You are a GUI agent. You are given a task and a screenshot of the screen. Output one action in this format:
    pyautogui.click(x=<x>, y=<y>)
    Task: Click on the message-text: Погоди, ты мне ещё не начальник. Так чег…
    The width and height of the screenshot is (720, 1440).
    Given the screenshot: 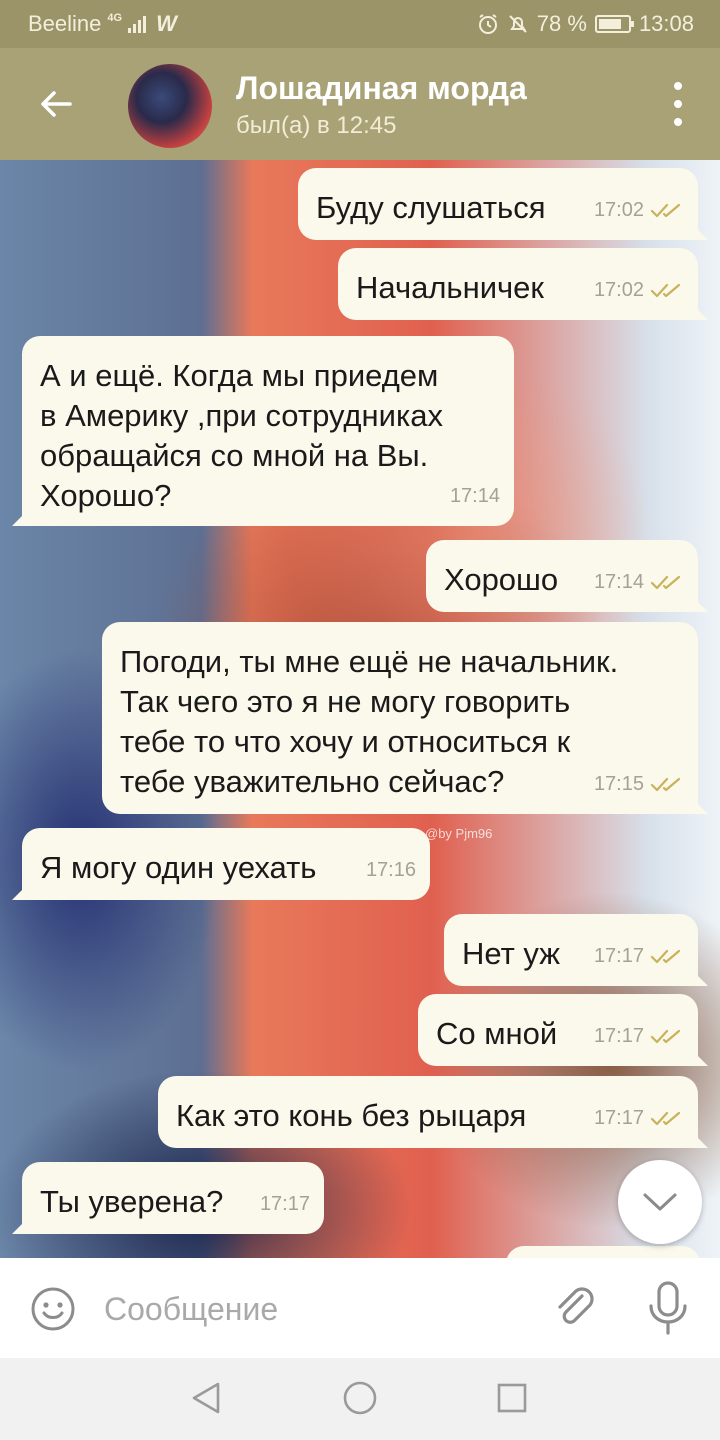 What is the action you would take?
    pyautogui.click(x=369, y=721)
    